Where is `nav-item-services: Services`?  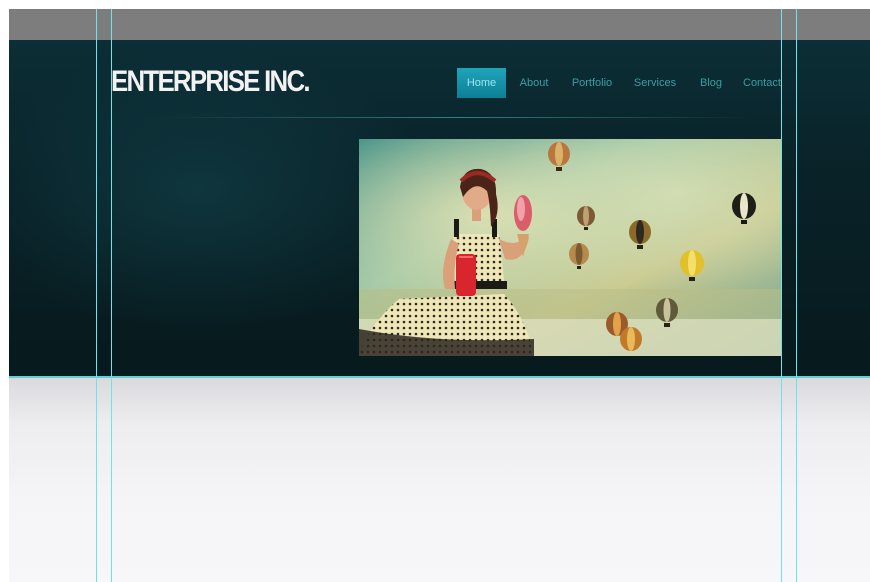 nav-item-services: Services is located at coordinates (655, 83).